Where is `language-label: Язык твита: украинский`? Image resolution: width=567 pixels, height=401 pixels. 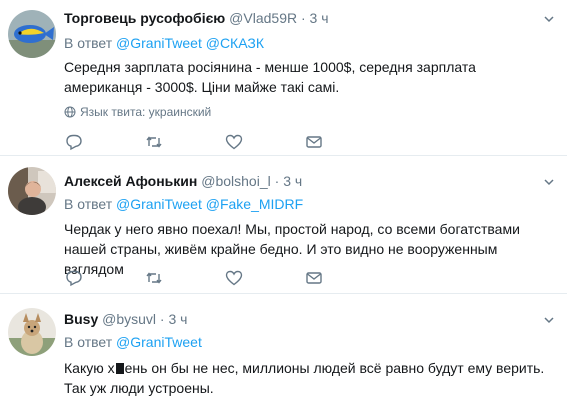 language-label: Язык твита: украинский is located at coordinates (146, 112).